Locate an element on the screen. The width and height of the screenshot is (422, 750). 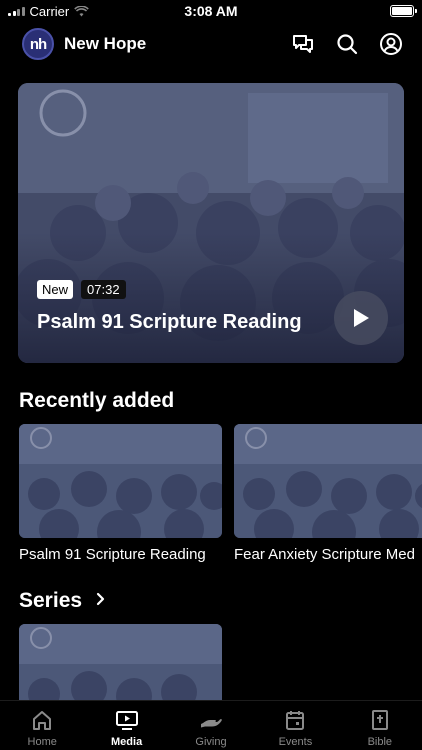
app-title: New Hope is located at coordinates (105, 43).